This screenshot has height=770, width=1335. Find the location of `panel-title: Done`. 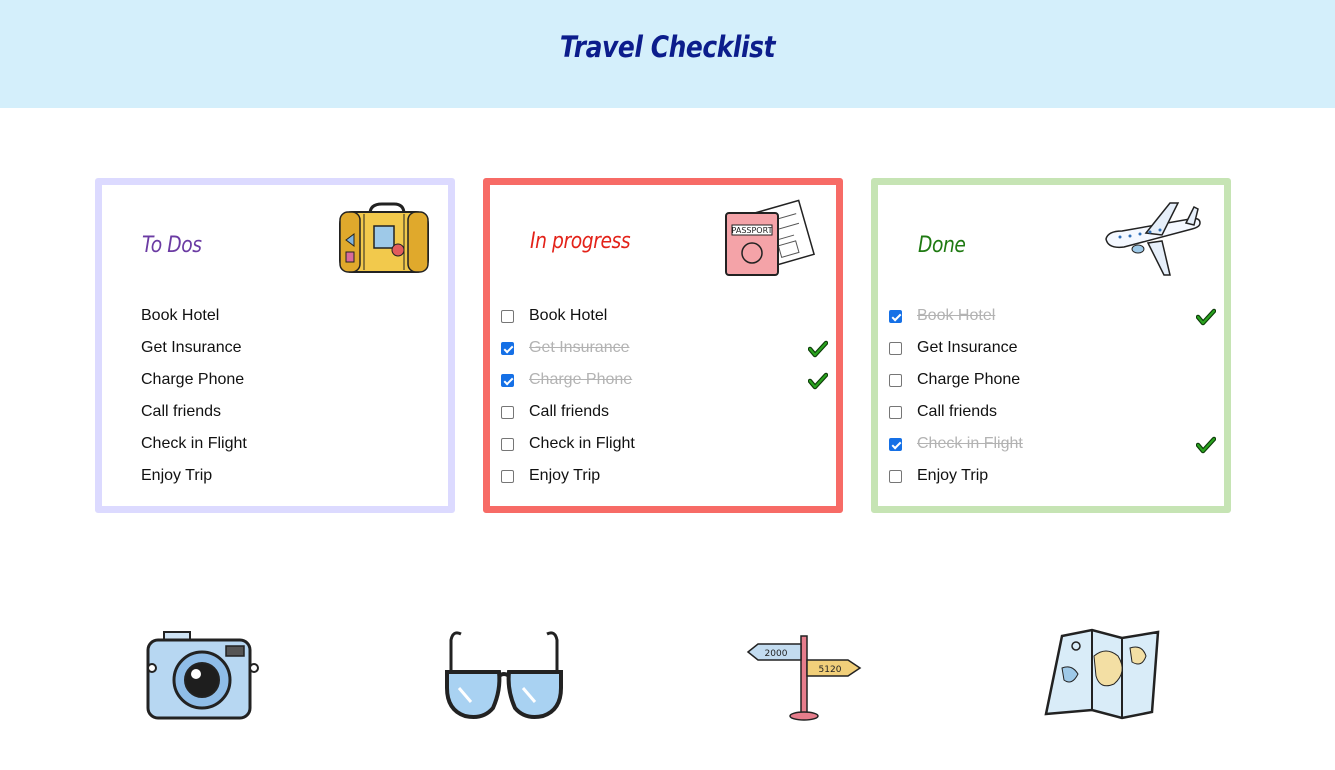

panel-title: Done is located at coordinates (942, 245).